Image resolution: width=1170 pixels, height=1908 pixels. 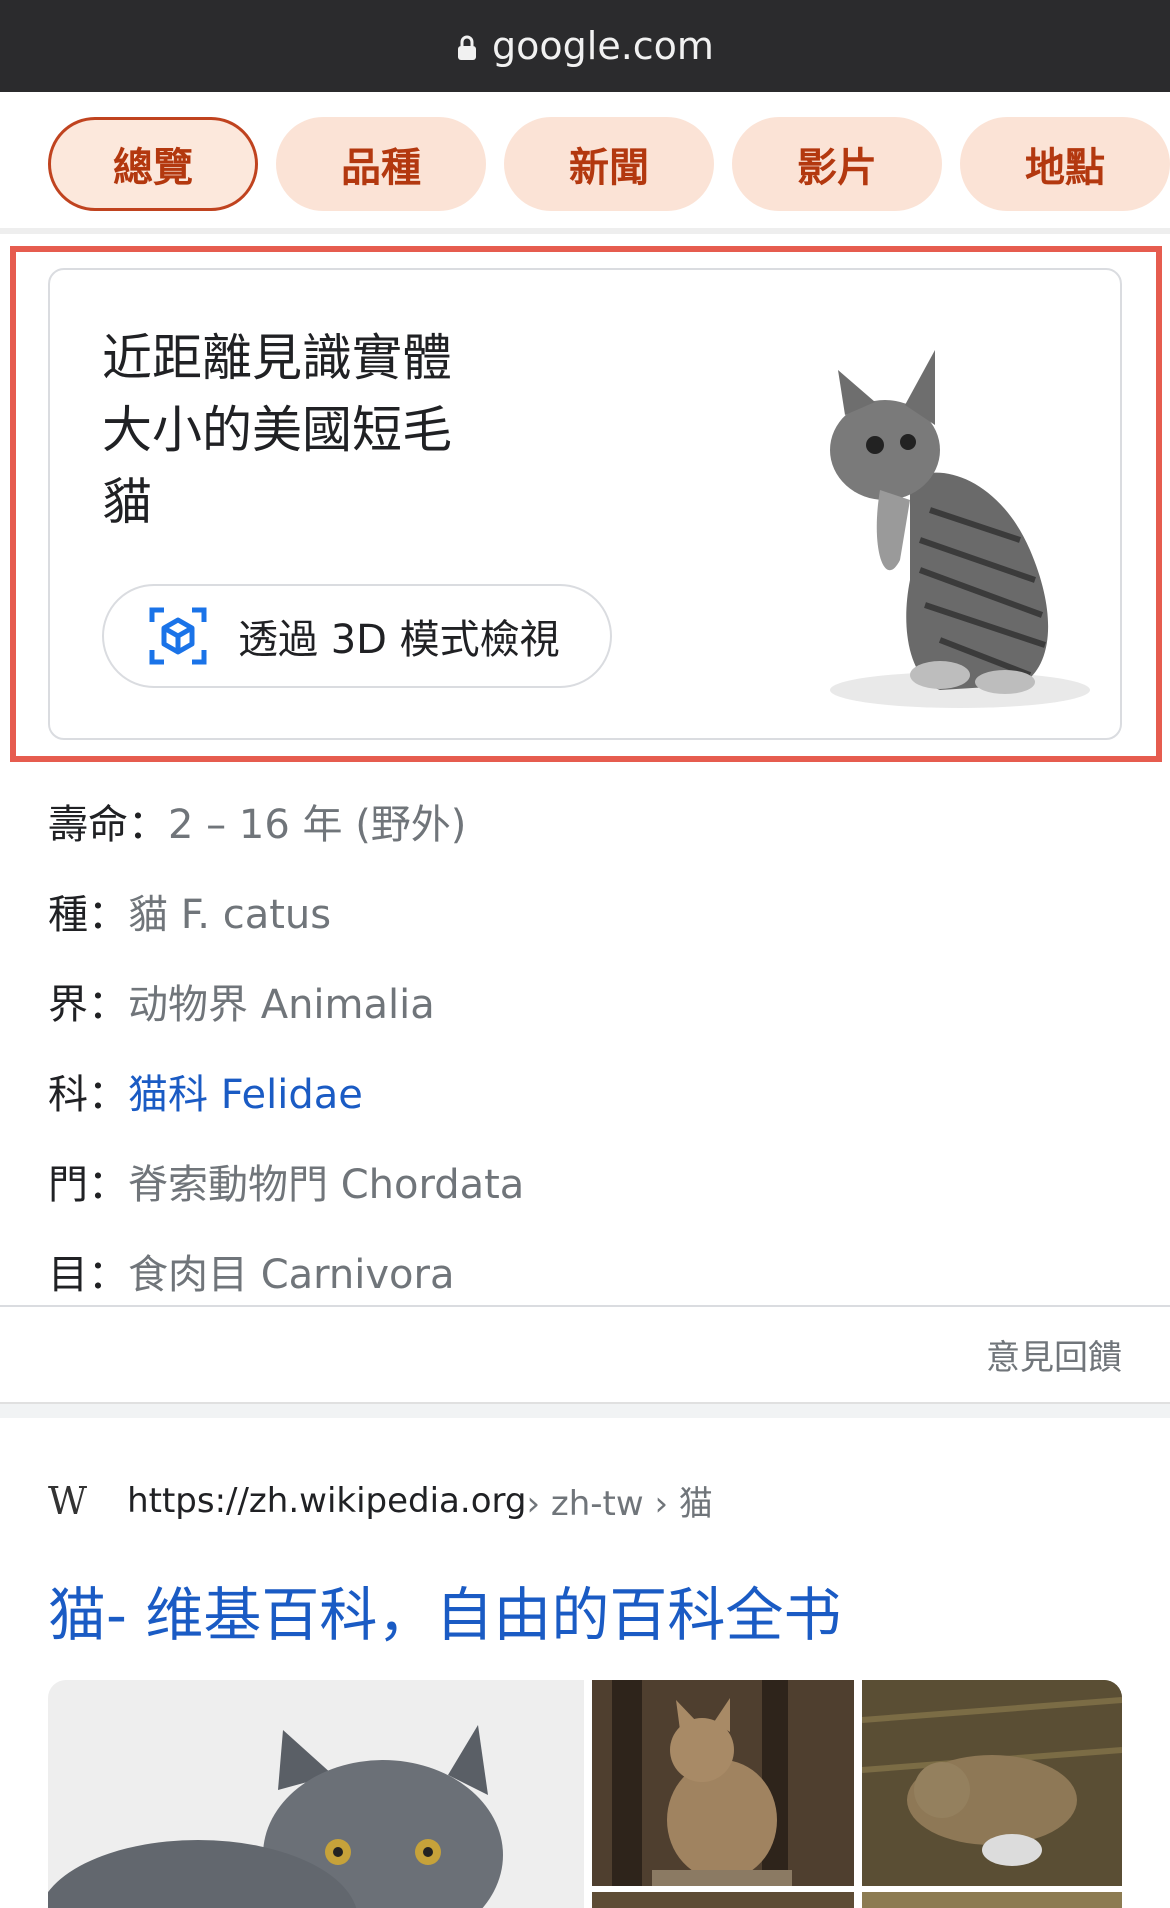 I want to click on result-title-link: 猫- 维基百科，自由的百科全书, so click(x=444, y=1610).